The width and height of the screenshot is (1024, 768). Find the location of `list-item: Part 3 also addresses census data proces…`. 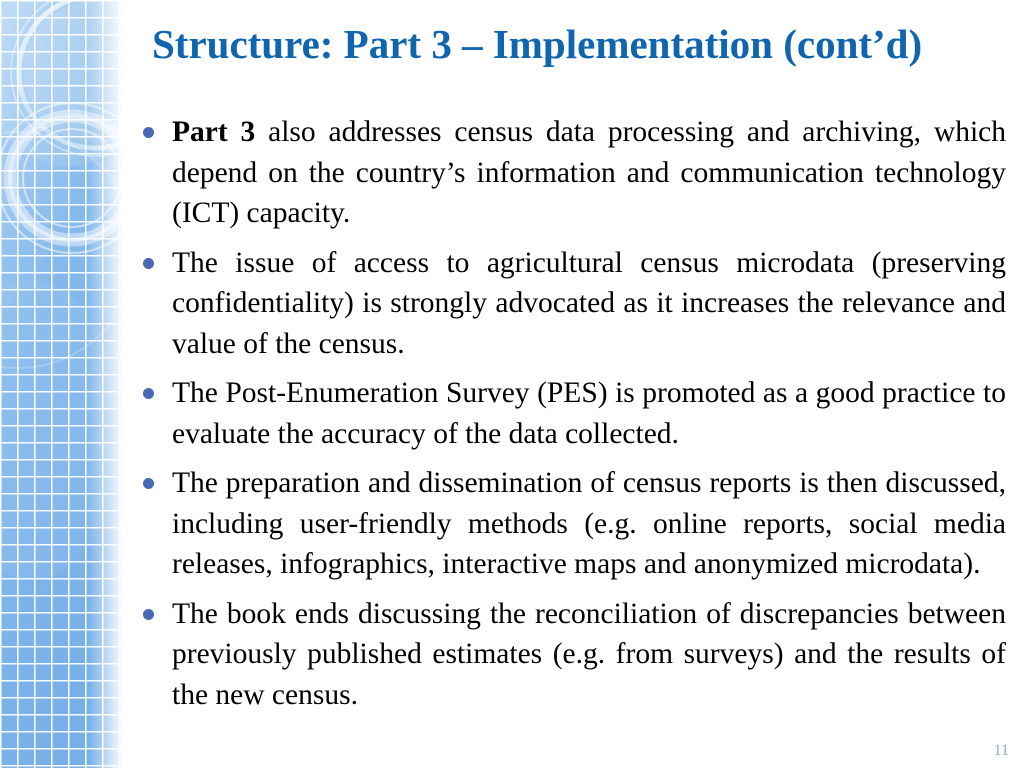

list-item: Part 3 also addresses census data proces… is located at coordinates (573, 173).